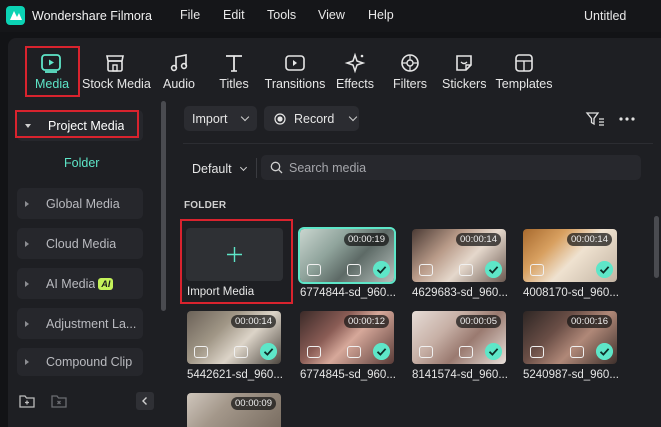  What do you see at coordinates (80, 283) in the screenshot?
I see `sidebar-item-ai-media: AI Media AI` at bounding box center [80, 283].